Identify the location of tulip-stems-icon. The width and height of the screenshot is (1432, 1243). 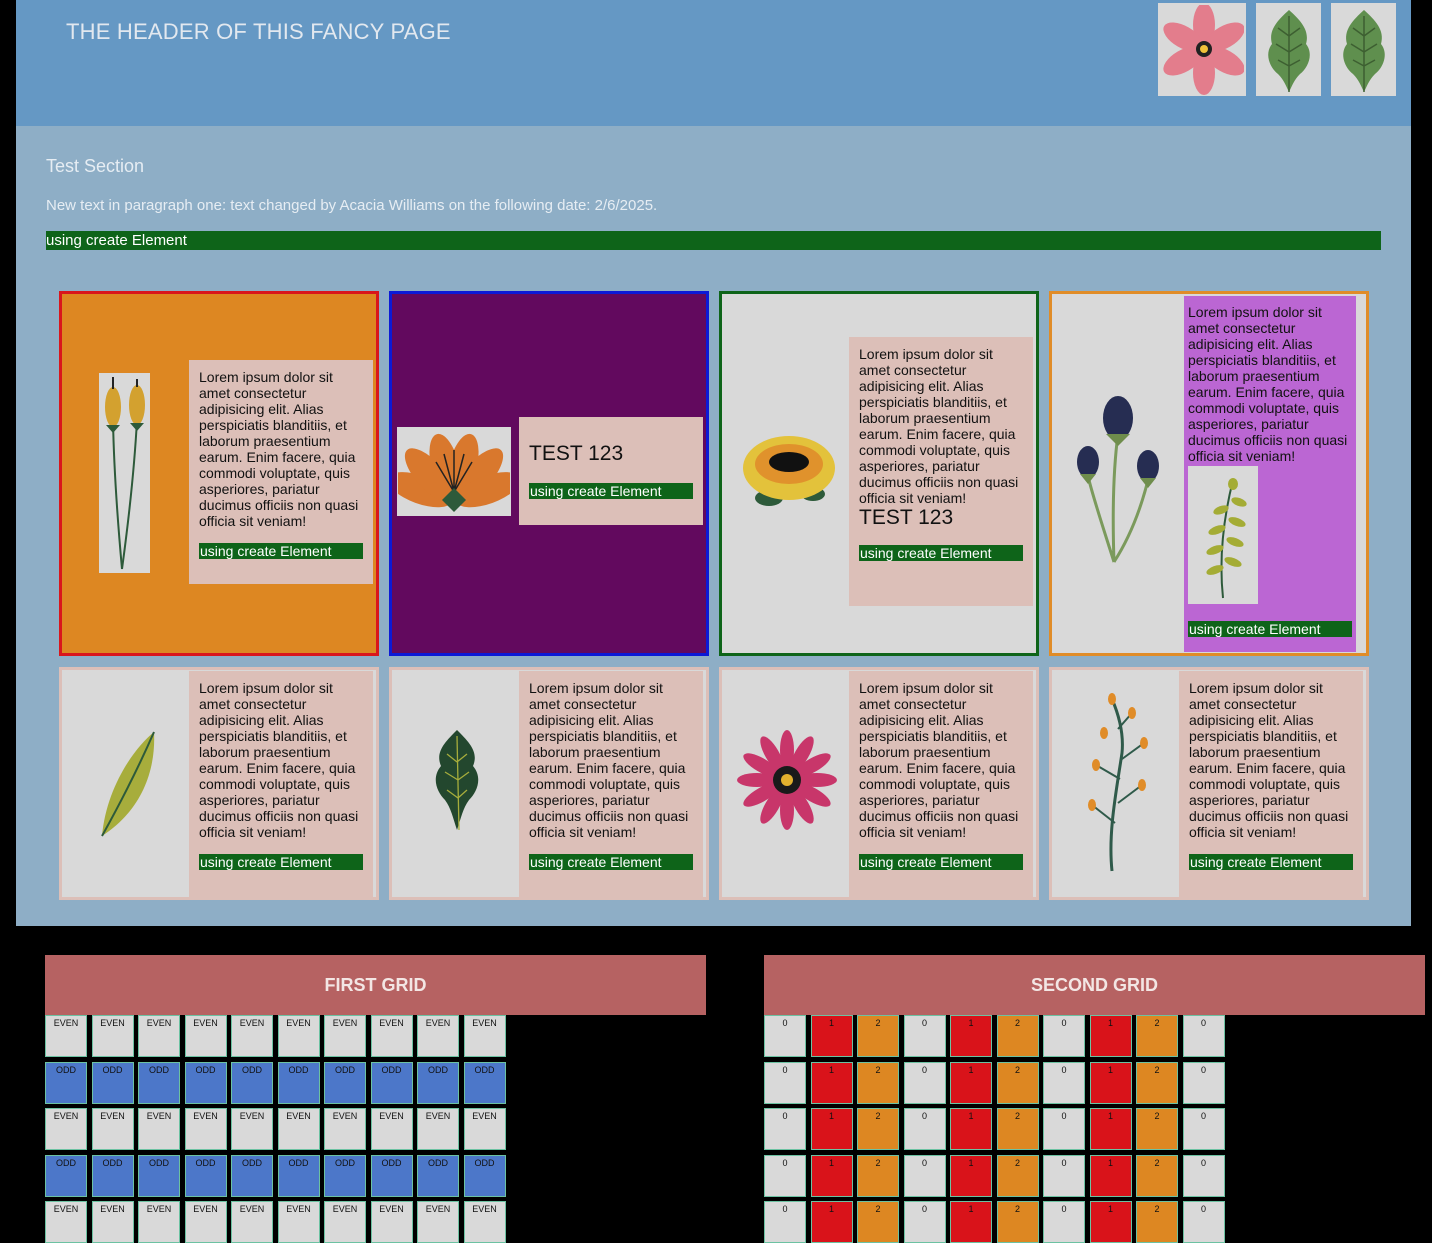
(124, 473).